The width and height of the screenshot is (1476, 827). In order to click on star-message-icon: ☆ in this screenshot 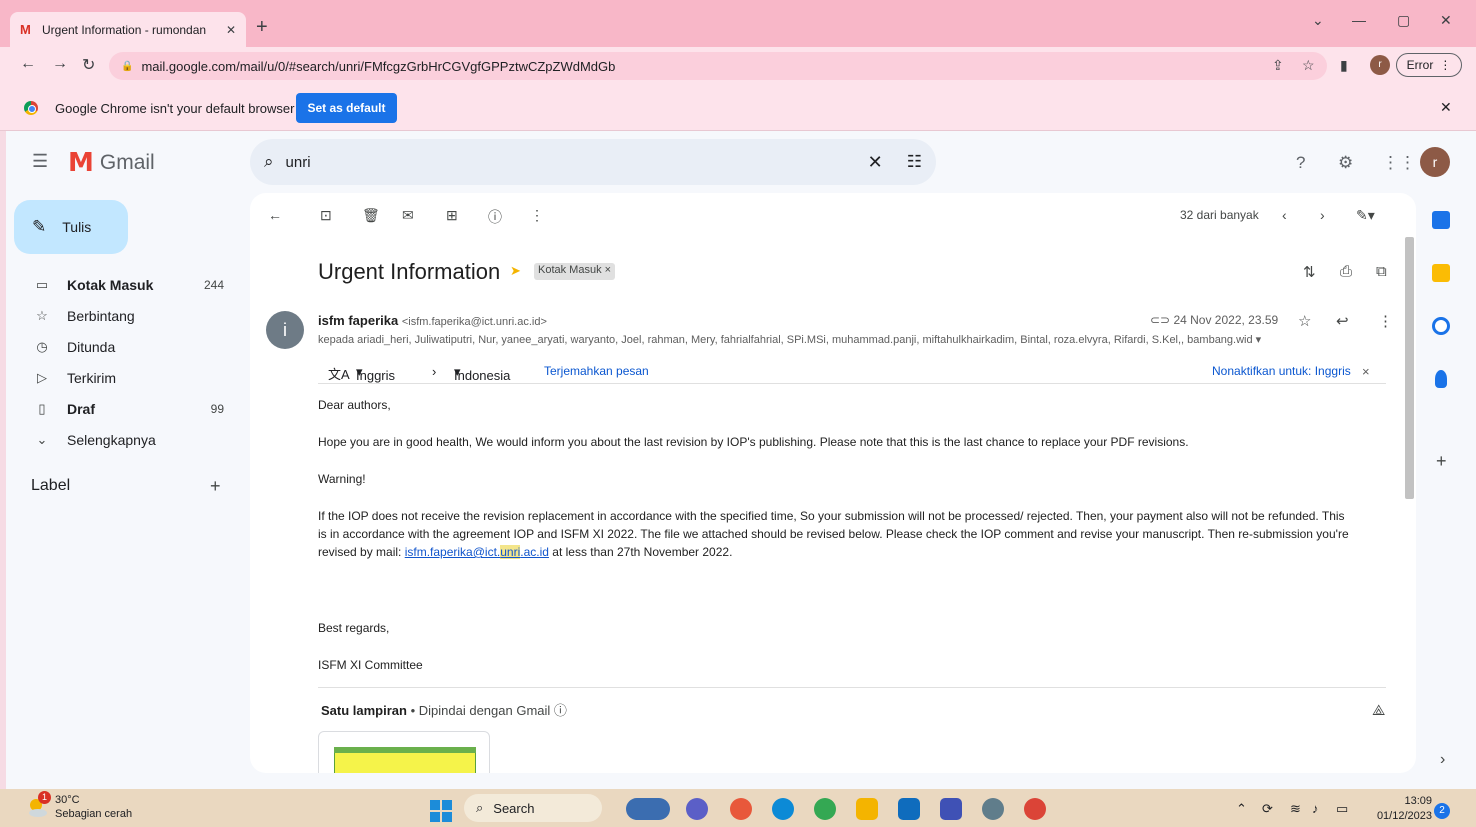, I will do `click(1304, 321)`.